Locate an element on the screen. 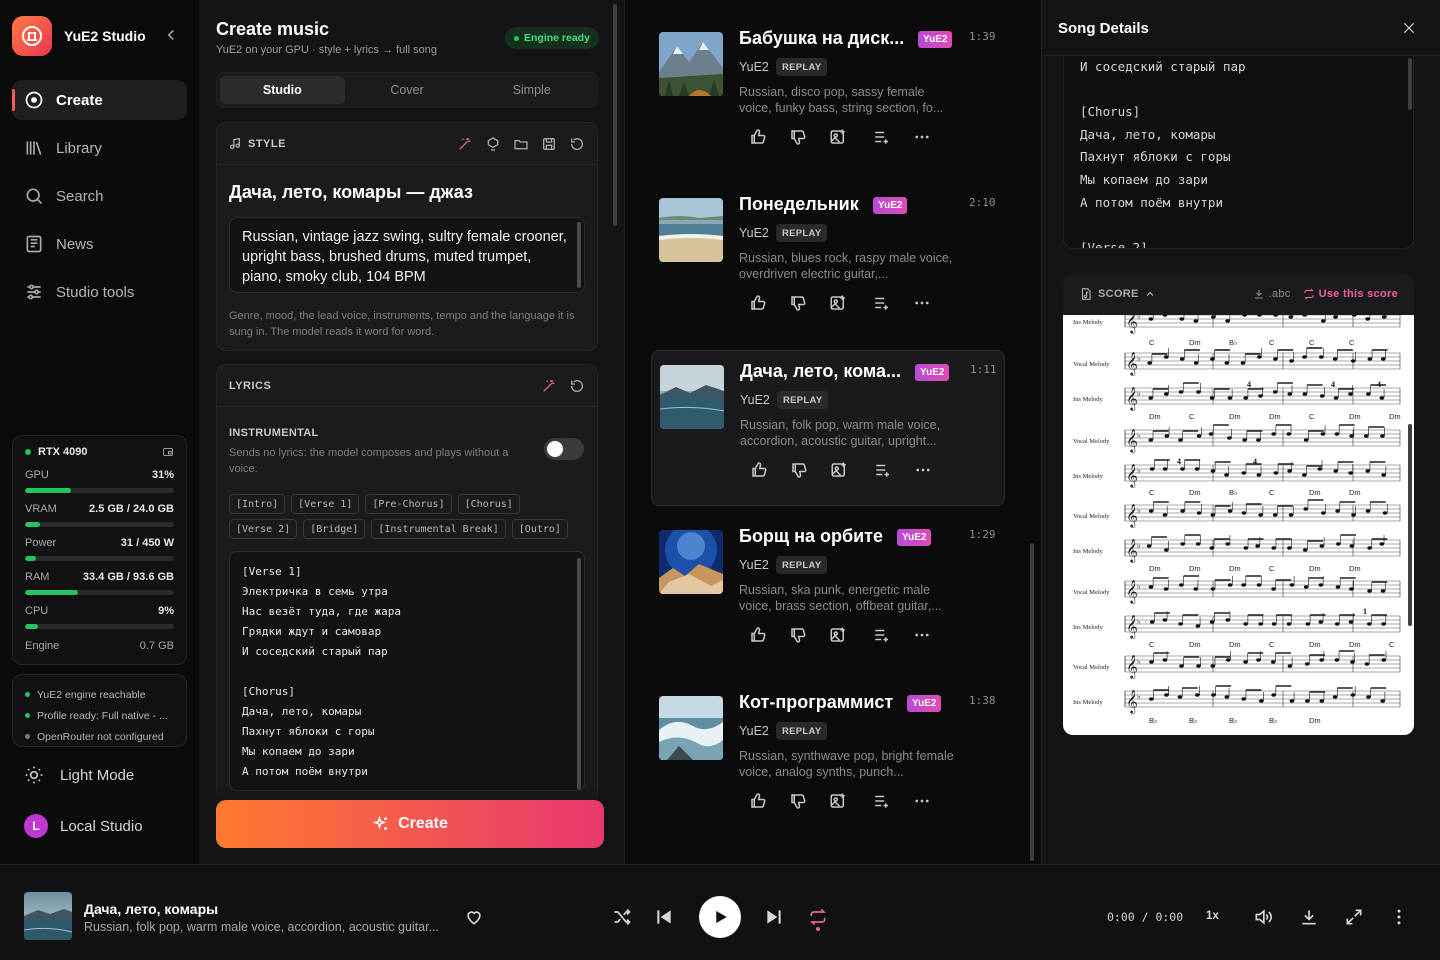 Image resolution: width=1440 pixels, height=960 pixels. volume-icon is located at coordinates (1263, 917).